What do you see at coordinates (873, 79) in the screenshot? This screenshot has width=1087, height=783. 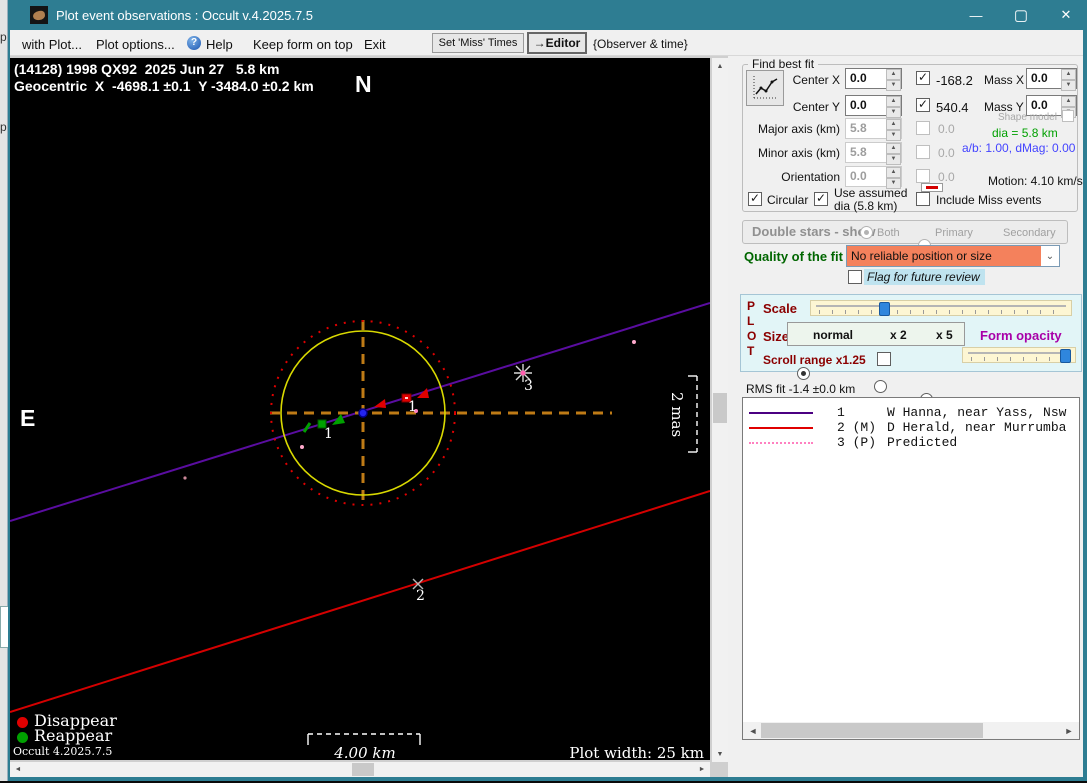 I see `center-x-spinner: 0.0 ▲ ▼` at bounding box center [873, 79].